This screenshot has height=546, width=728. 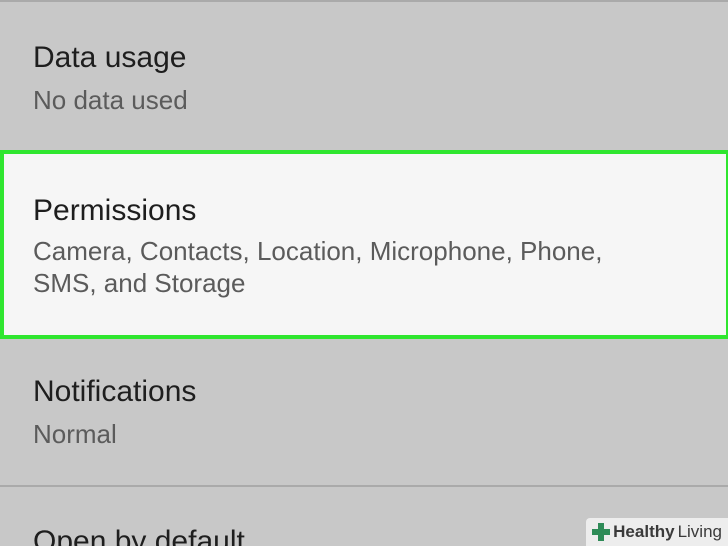 I want to click on settings-item-subtitle: No data used, so click(x=110, y=100).